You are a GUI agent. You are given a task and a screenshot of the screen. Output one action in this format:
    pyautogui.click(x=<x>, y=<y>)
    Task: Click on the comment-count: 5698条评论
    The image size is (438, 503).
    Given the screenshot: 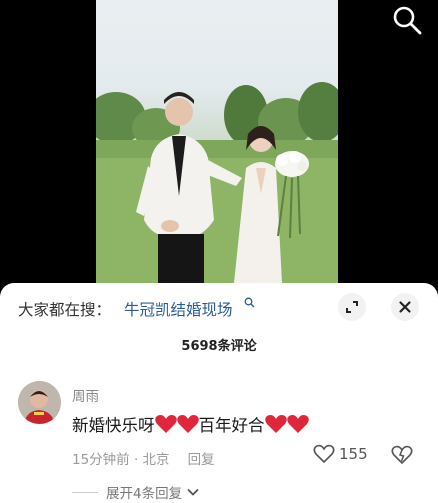 What is the action you would take?
    pyautogui.click(x=219, y=346)
    